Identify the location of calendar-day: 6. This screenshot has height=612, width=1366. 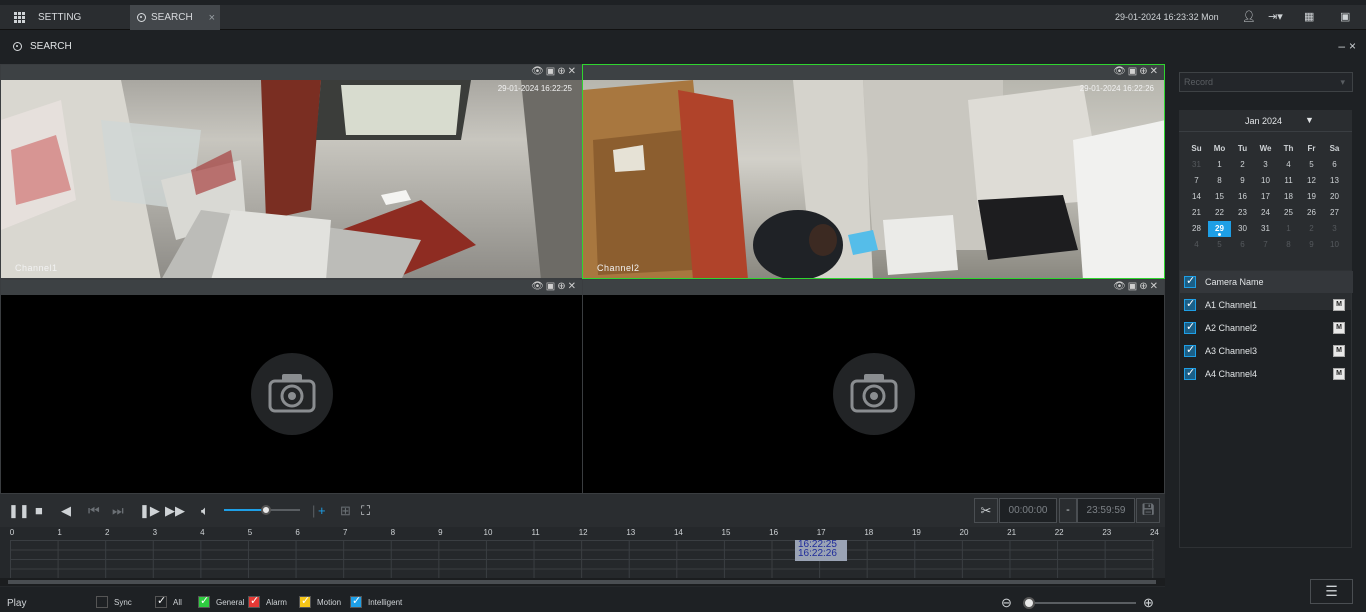
(1334, 165).